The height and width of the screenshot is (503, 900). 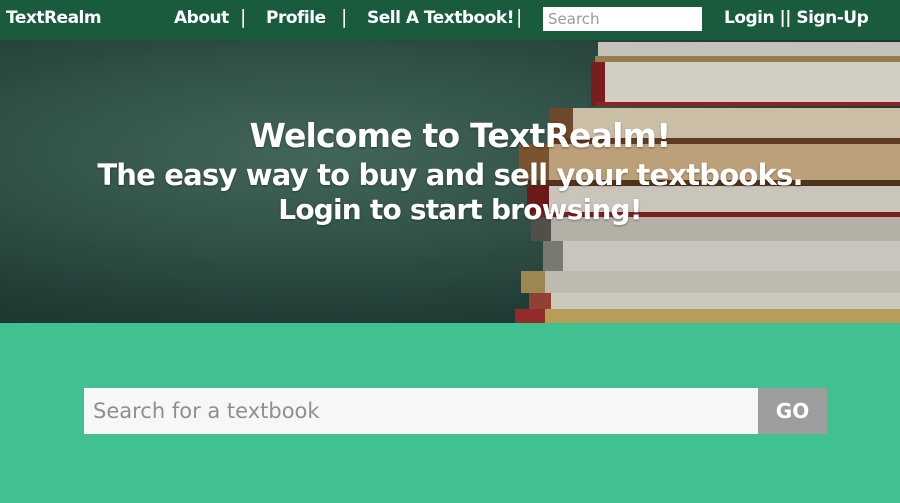 I want to click on textbook-search-bar: GO, so click(x=455, y=411).